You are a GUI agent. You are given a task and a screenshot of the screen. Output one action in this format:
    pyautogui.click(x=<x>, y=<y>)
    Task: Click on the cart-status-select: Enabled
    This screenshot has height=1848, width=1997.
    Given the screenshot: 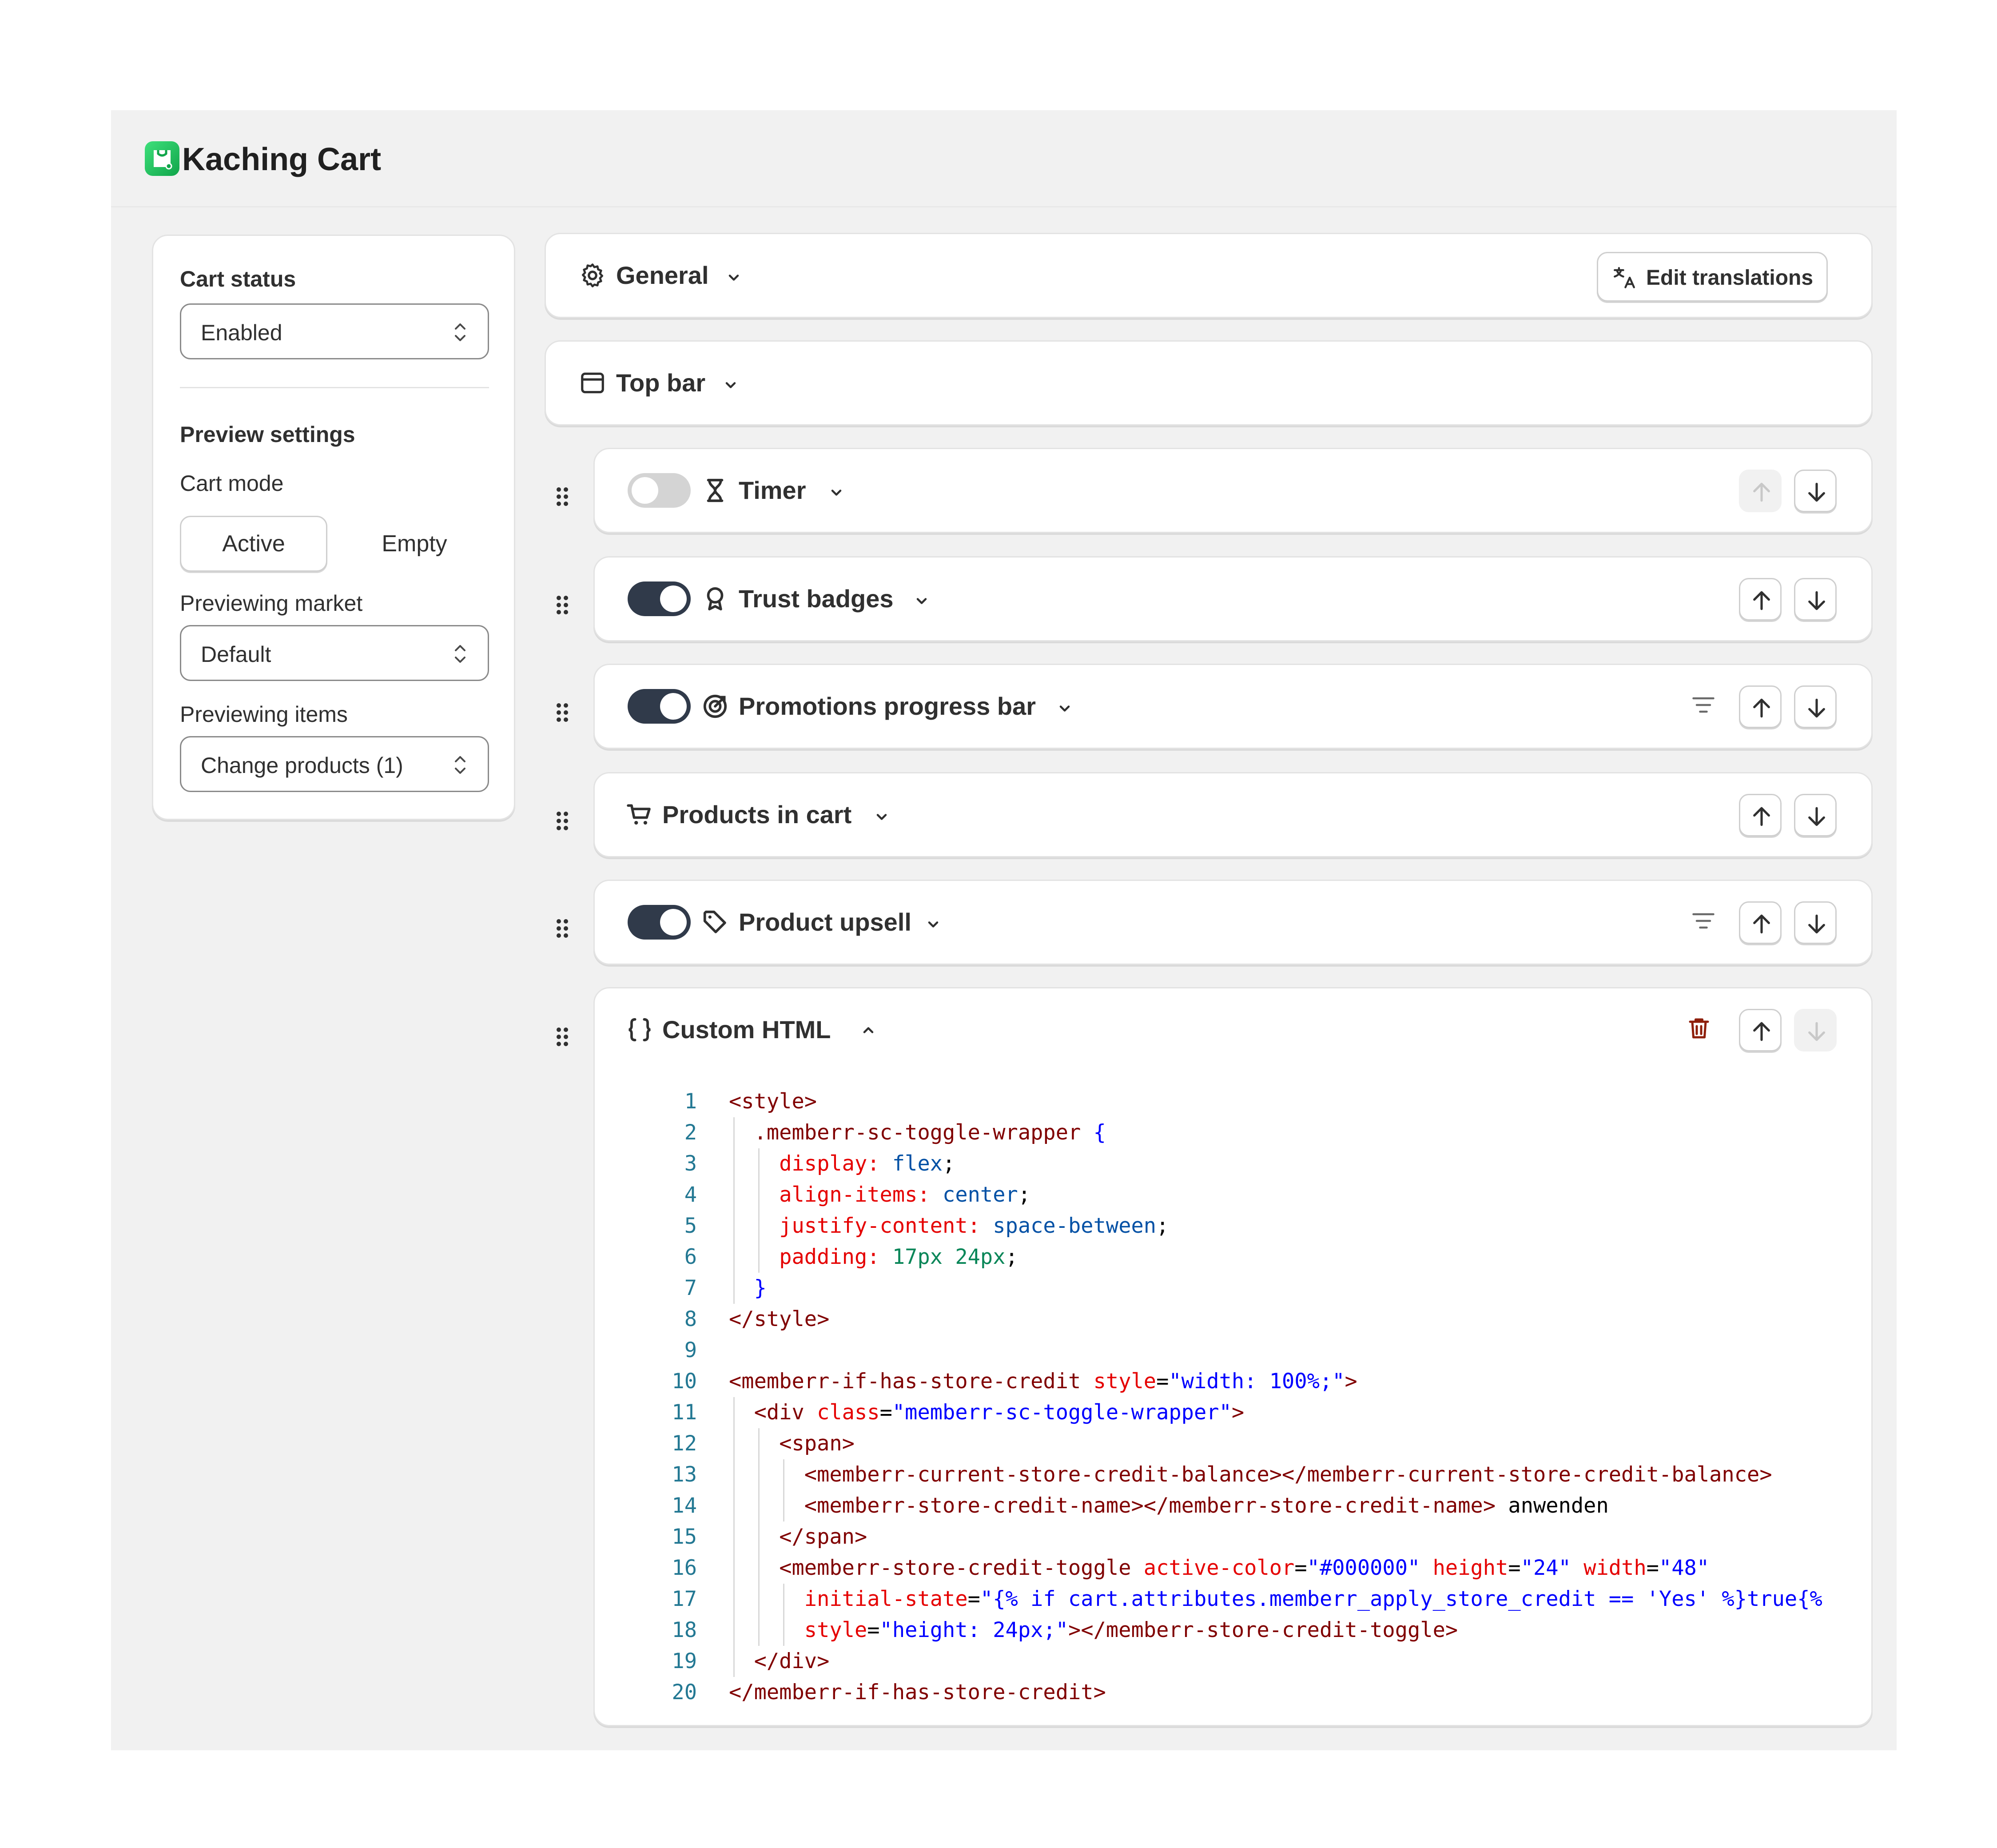 What is the action you would take?
    pyautogui.click(x=334, y=331)
    